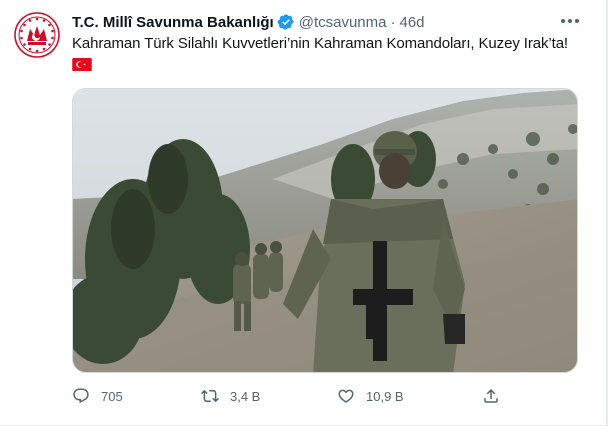 This screenshot has height=426, width=608. I want to click on timestamp: 46d, so click(411, 22).